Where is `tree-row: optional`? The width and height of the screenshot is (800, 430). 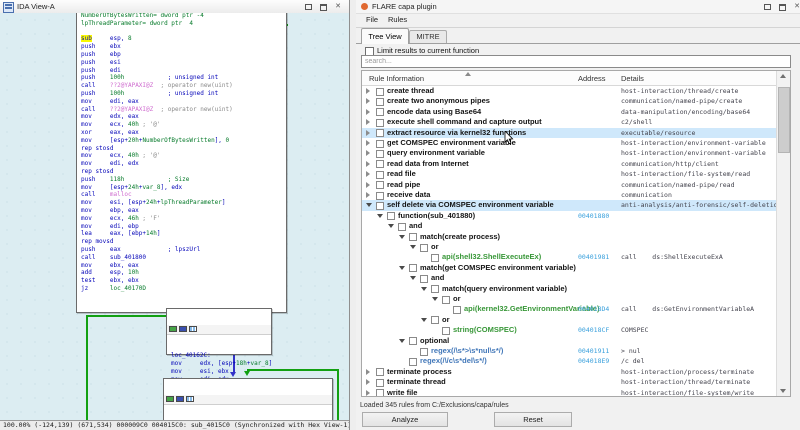
tree-row: optional is located at coordinates (569, 341).